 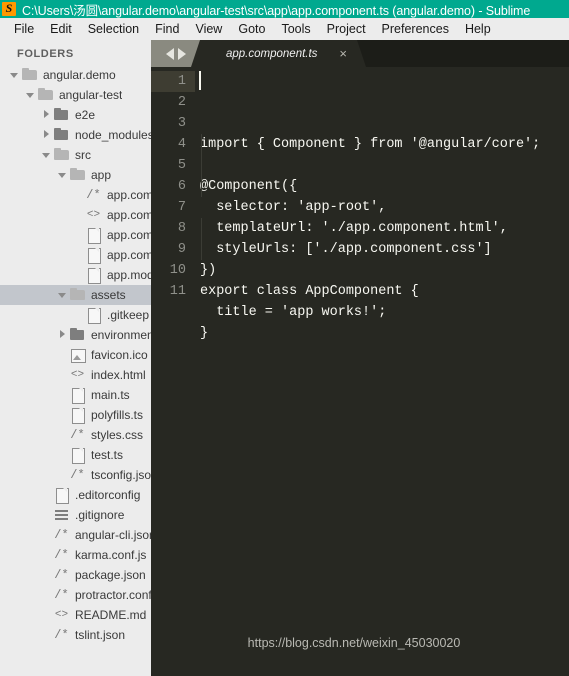 I want to click on tree-item-label: angular-test, so click(x=91, y=95).